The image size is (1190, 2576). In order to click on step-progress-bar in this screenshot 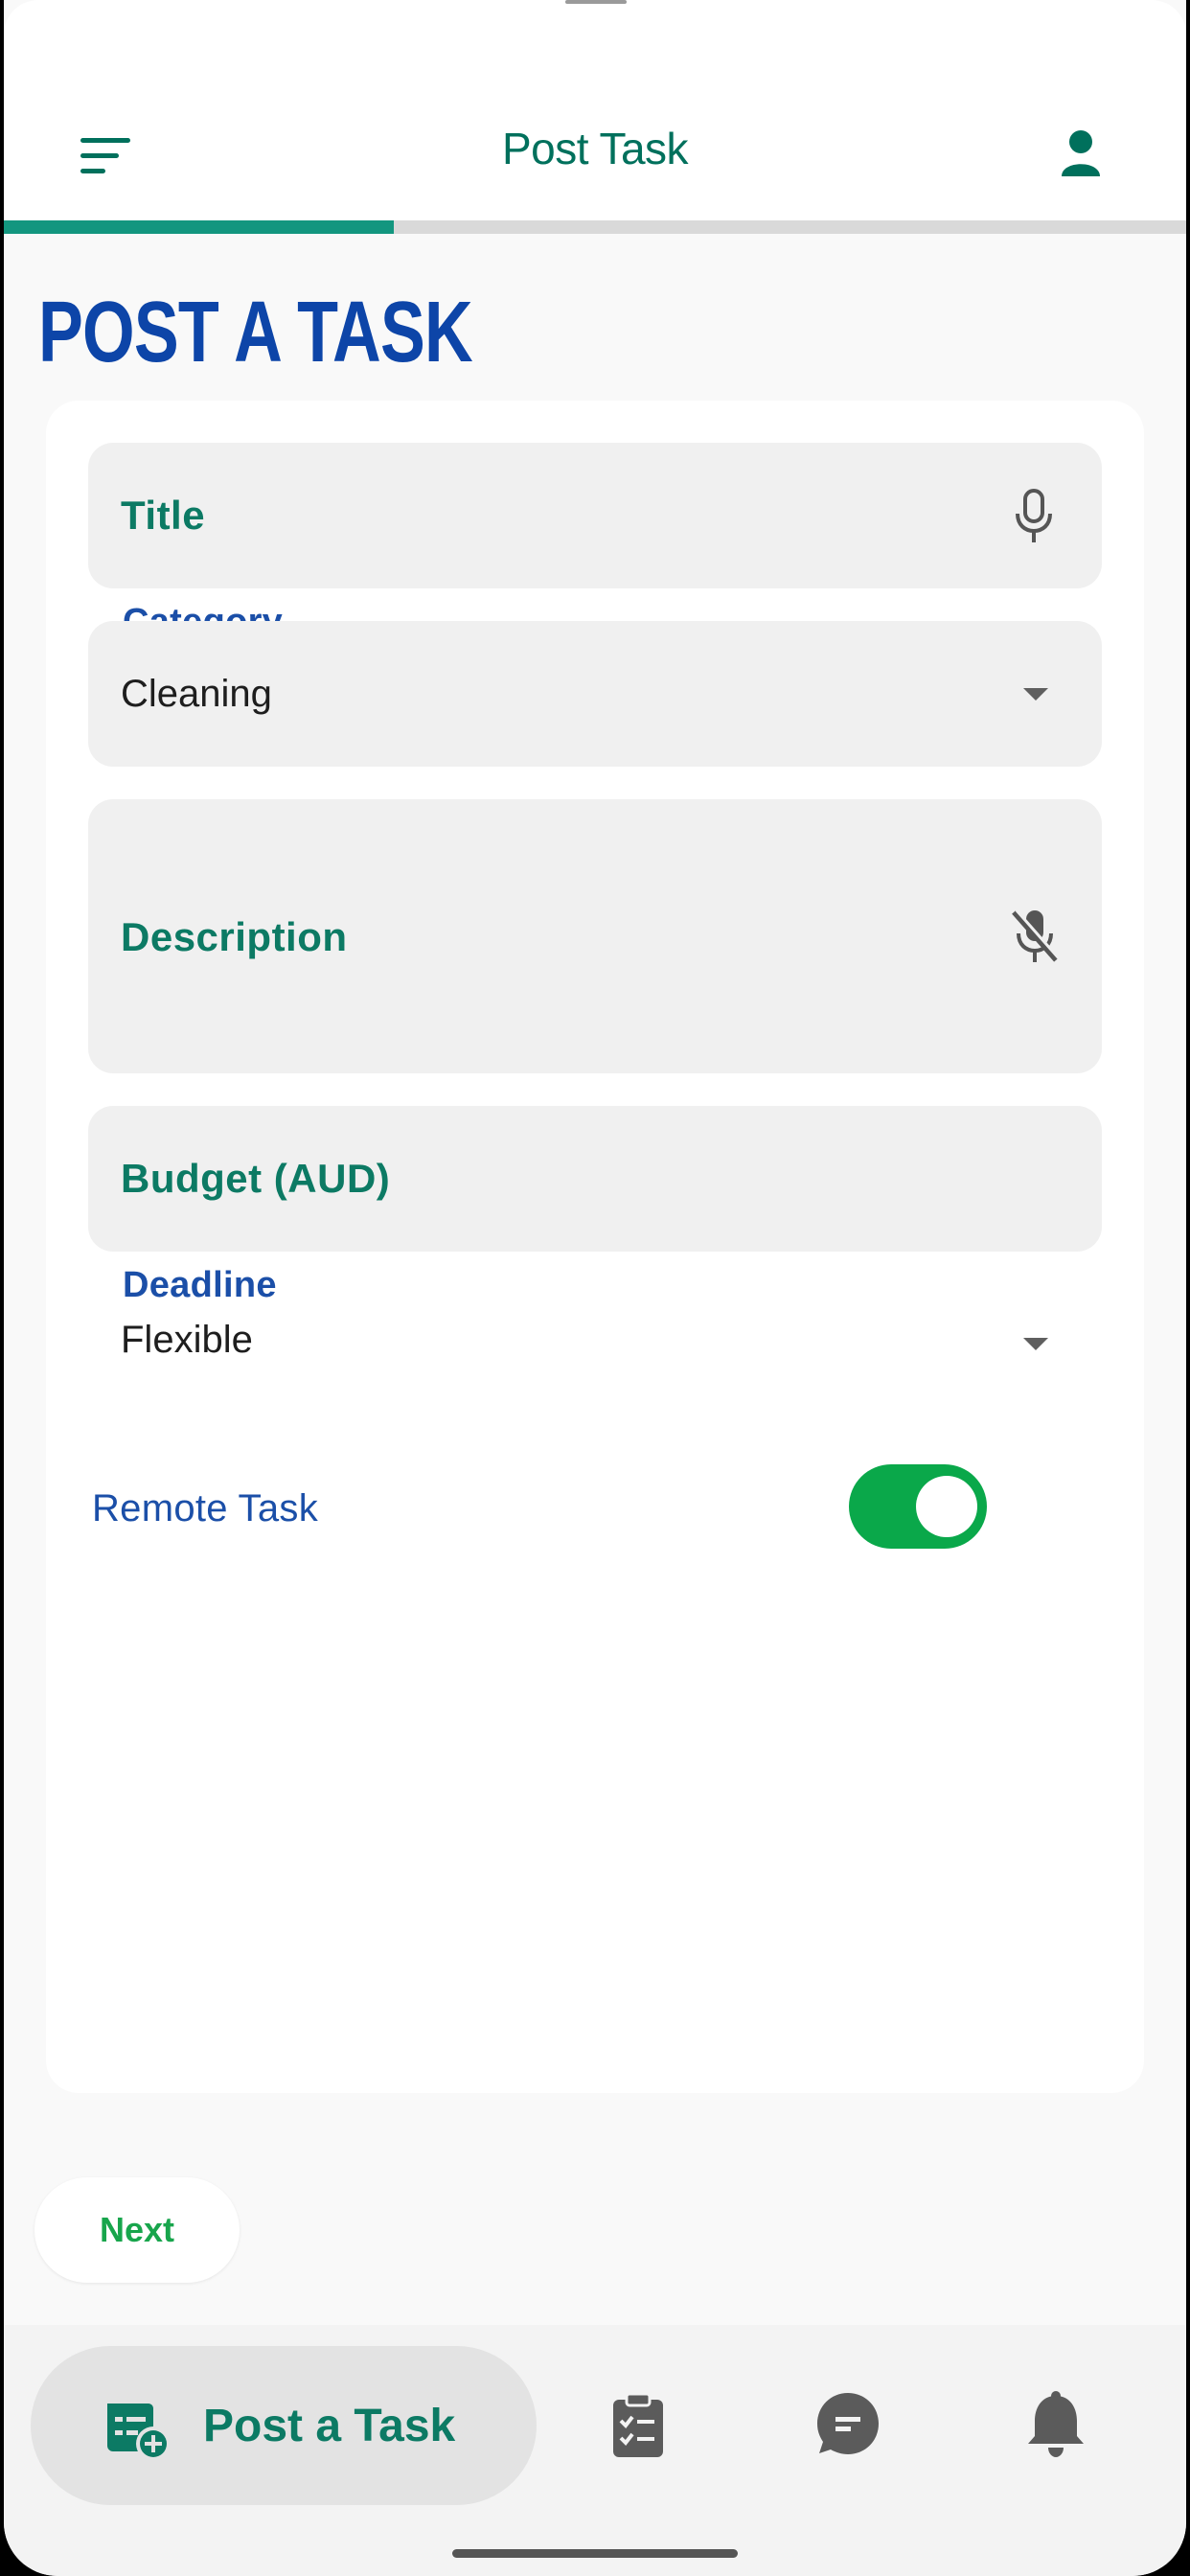, I will do `click(595, 227)`.